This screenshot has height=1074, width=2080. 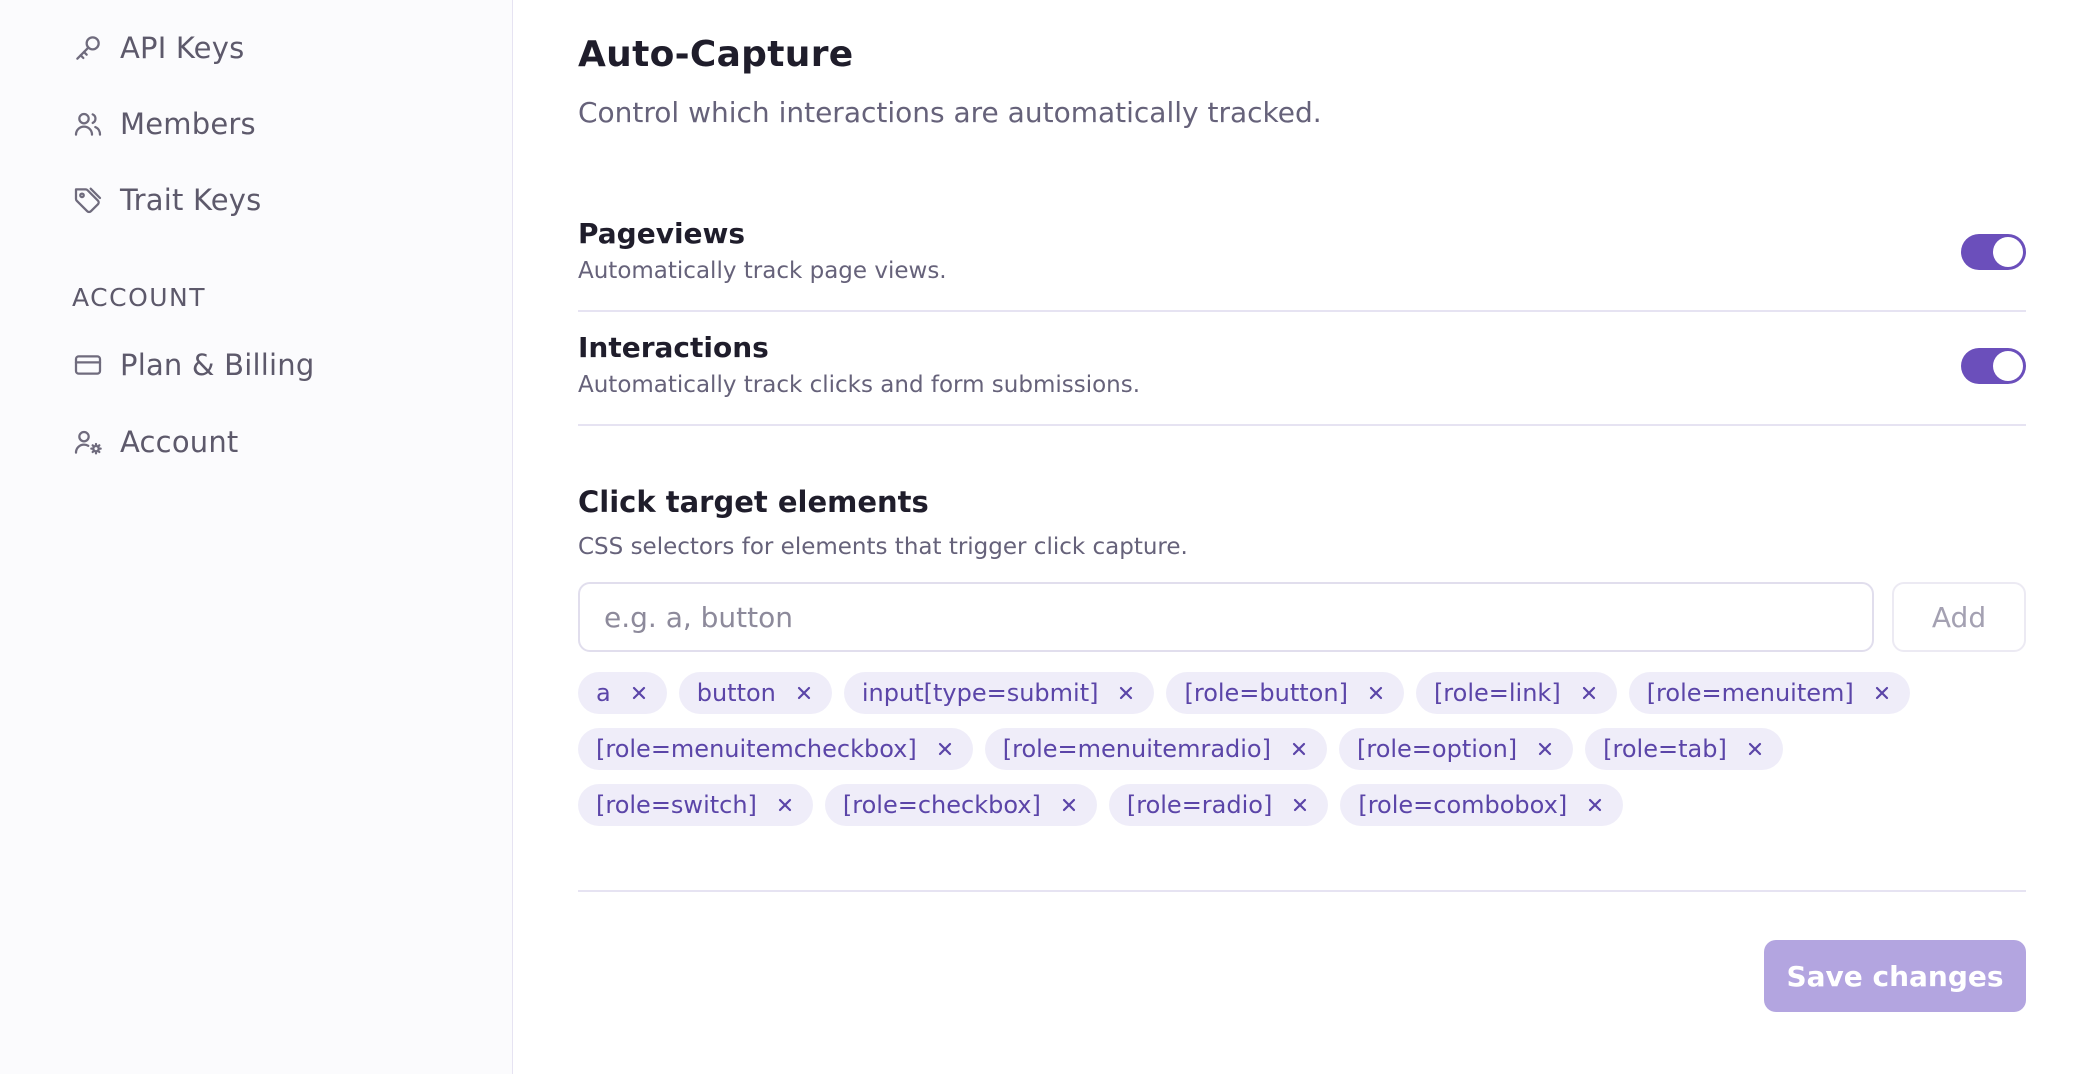 I want to click on sidebar-item-label: Plan & Billing, so click(x=217, y=365).